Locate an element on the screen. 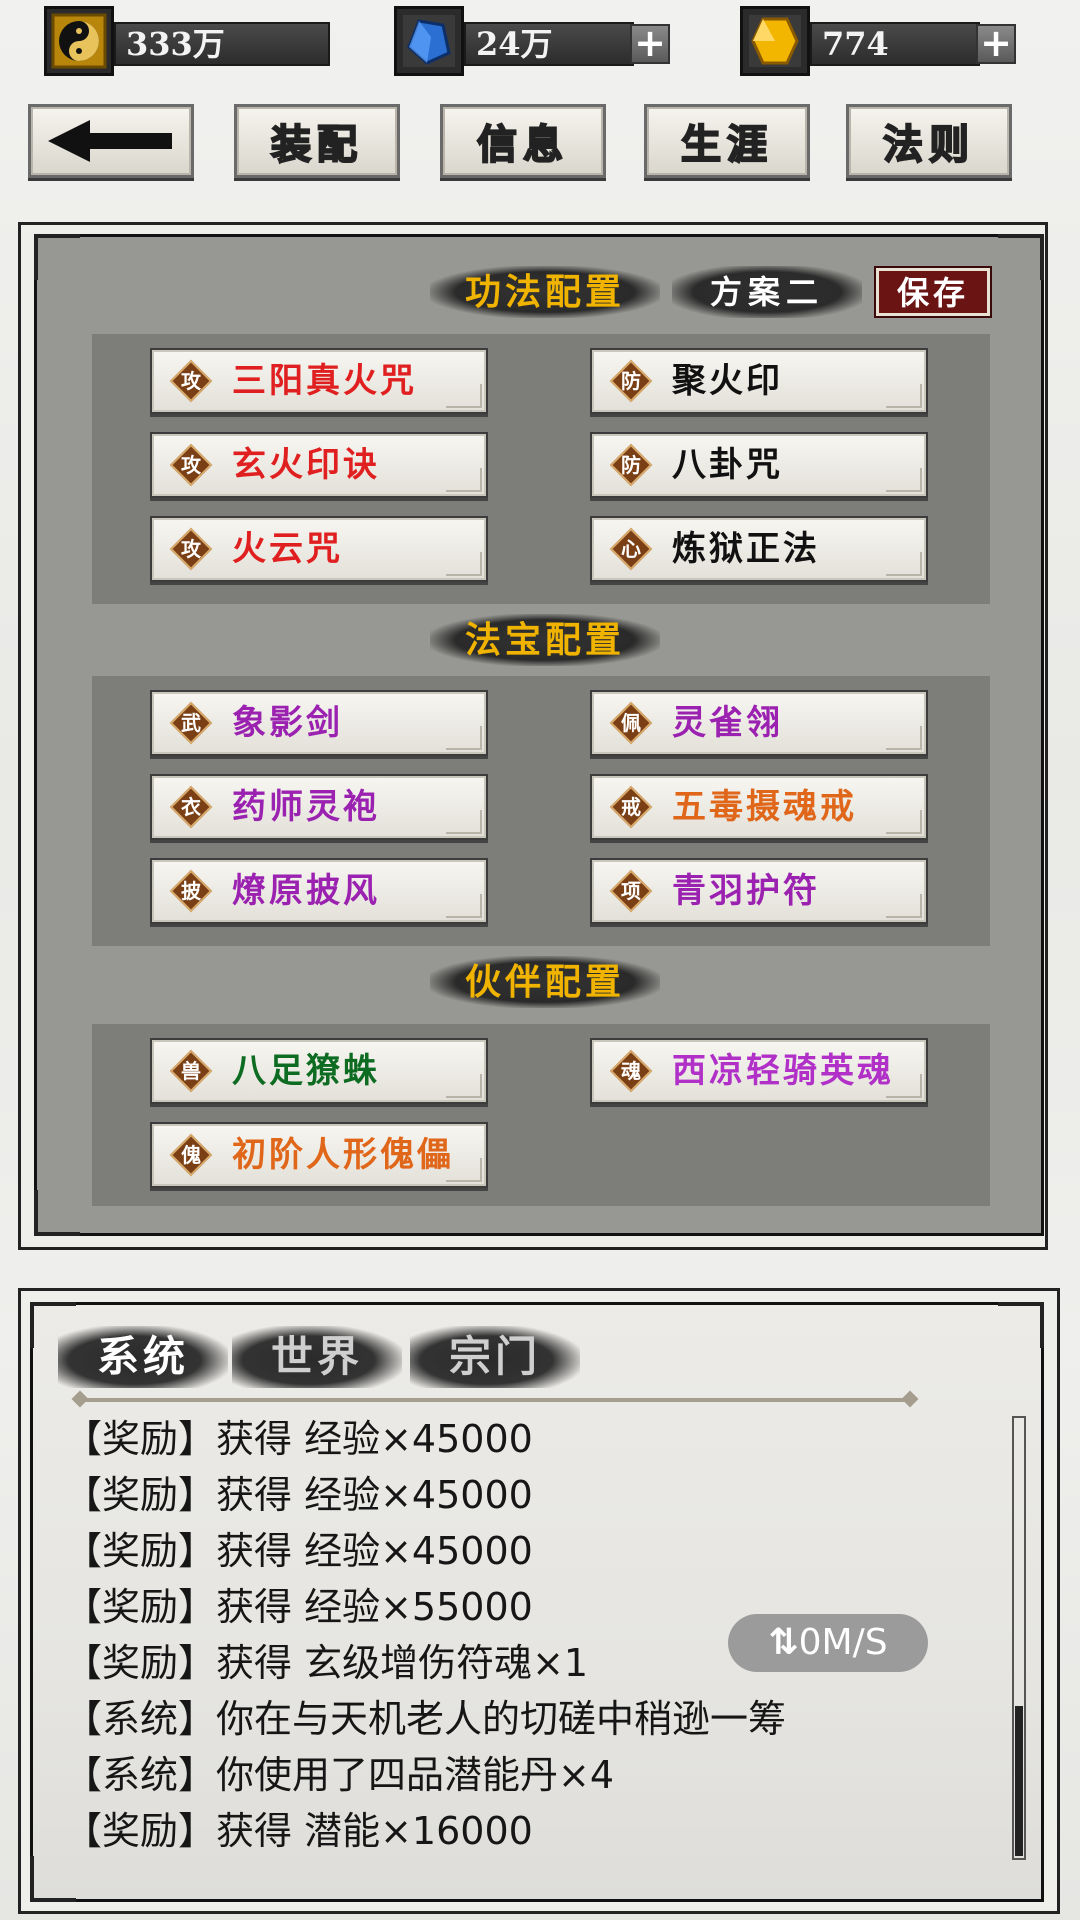  skills-slot: 防 八卦咒 is located at coordinates (759, 465).